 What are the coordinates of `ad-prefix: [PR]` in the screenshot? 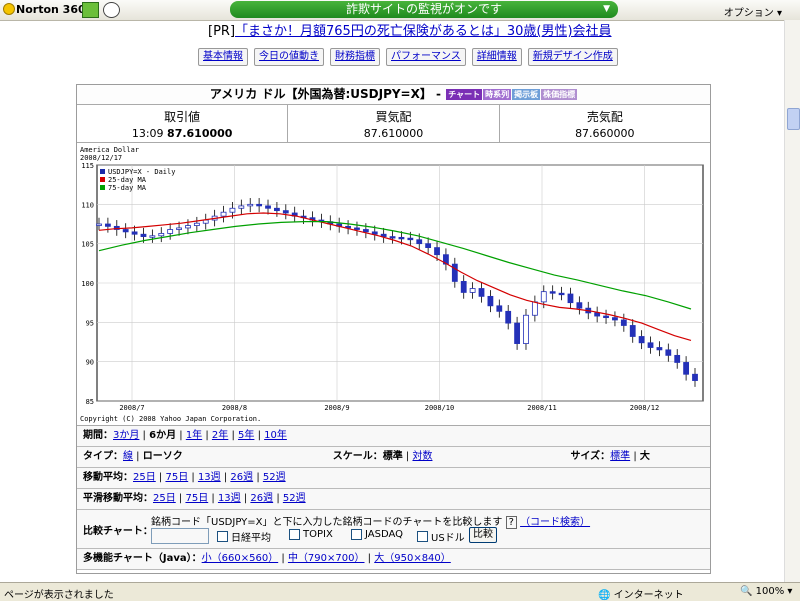 It's located at (222, 31).